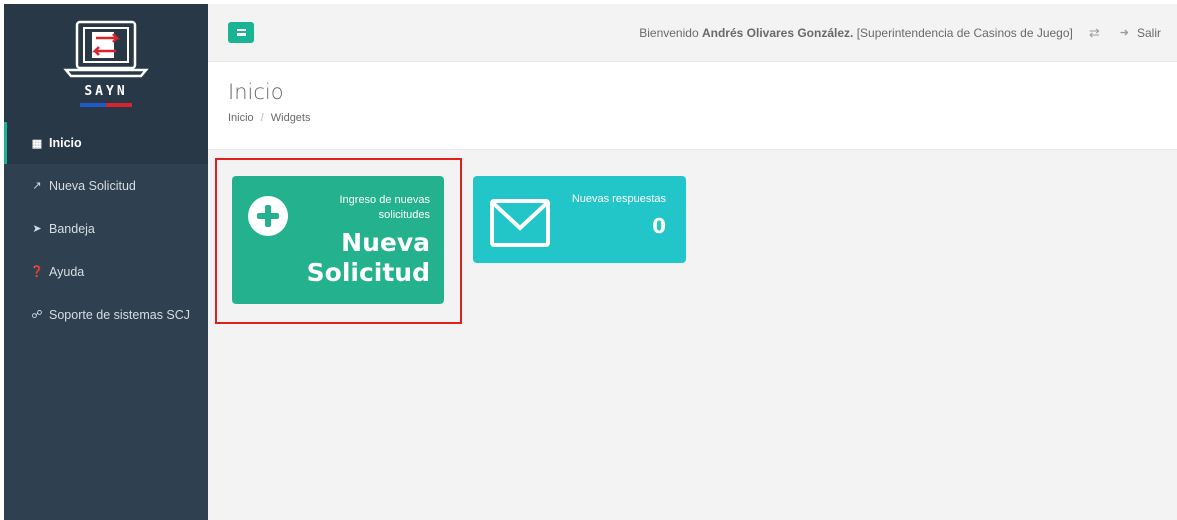  I want to click on dashboard-icon: ▦, so click(37, 143).